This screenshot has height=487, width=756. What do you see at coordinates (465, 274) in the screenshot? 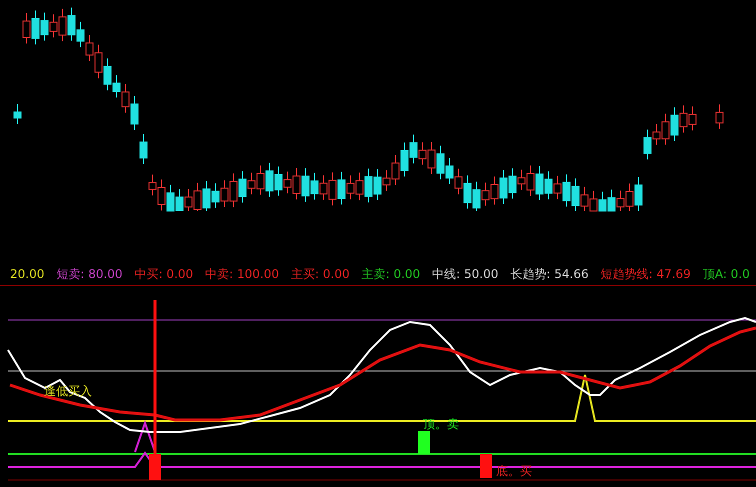
I see `indicator-value: 中线: 50.00` at bounding box center [465, 274].